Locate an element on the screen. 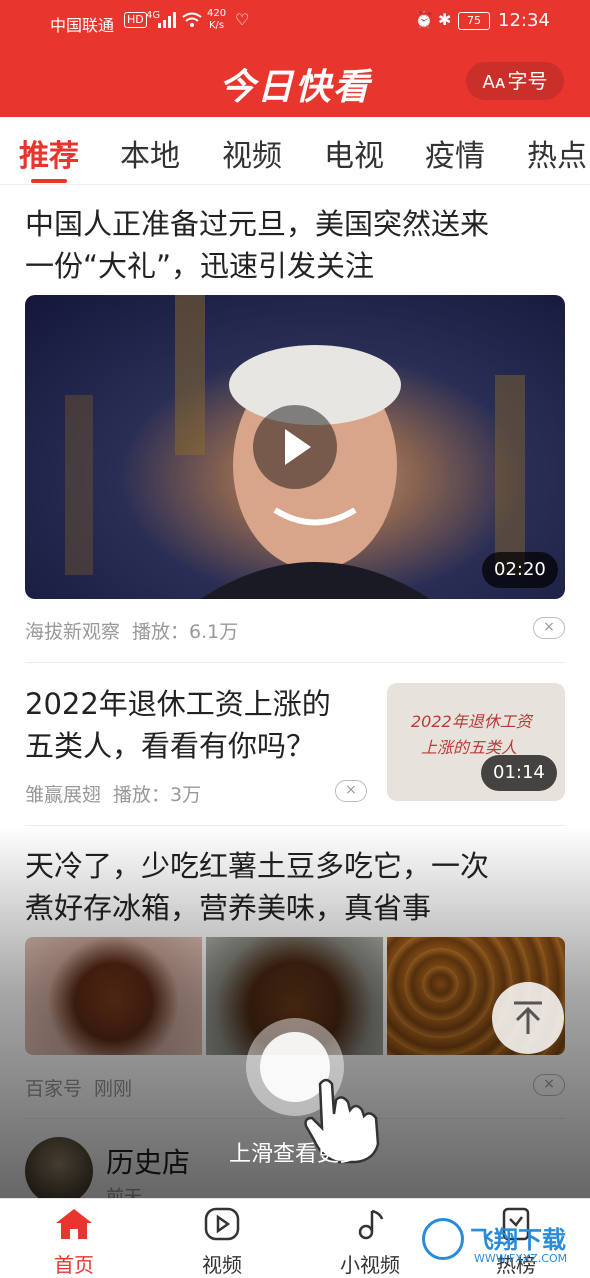 The width and height of the screenshot is (590, 1278). thumbnail-handwriting: 2022年退休工资 上涨的五类人 is located at coordinates (471, 734).